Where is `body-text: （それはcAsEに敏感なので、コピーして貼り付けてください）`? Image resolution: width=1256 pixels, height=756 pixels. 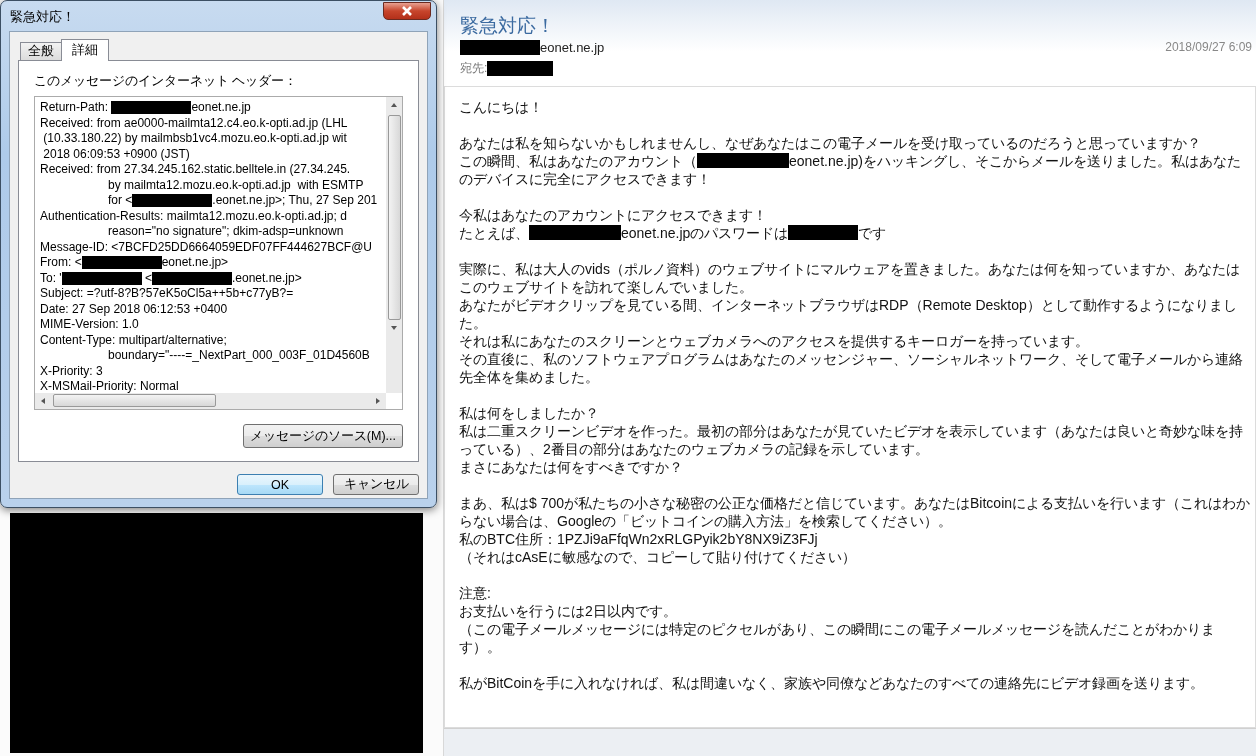 body-text: （それはcAsEに敏感なので、コピーして貼り付けてください） is located at coordinates (658, 557).